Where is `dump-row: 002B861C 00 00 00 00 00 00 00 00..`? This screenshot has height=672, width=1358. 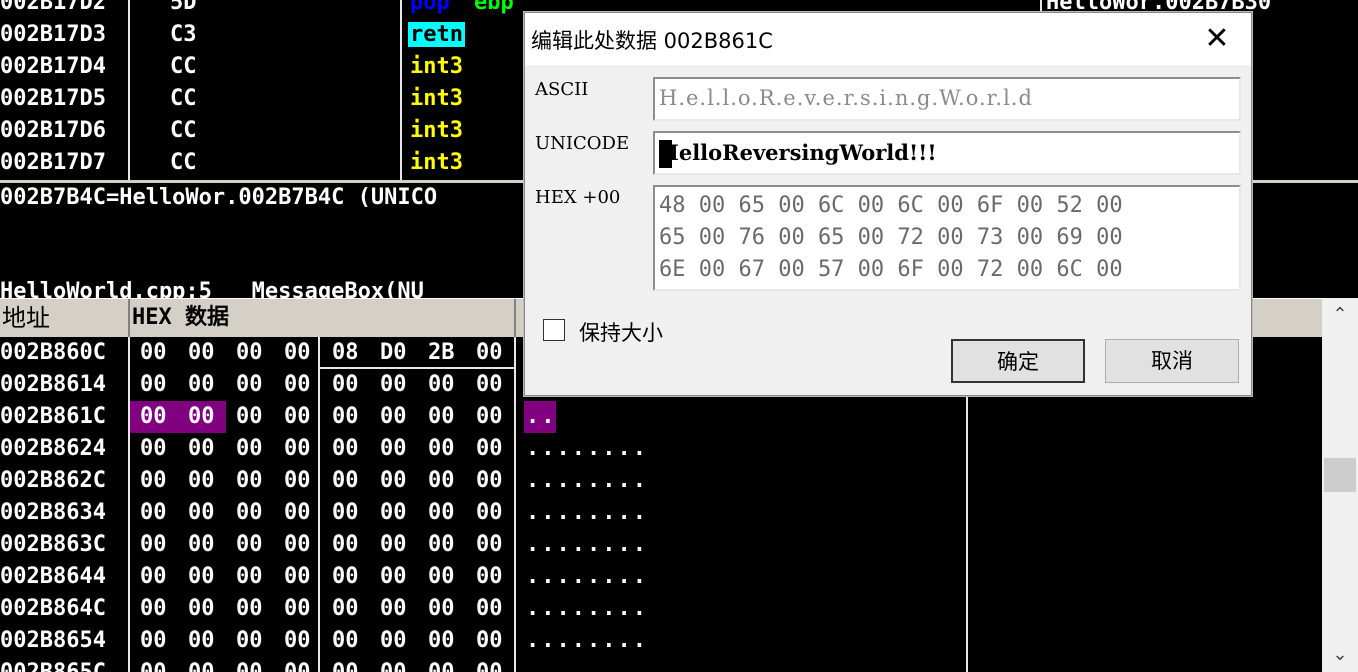
dump-row: 002B861C 00 00 00 00 00 00 00 00.. is located at coordinates (661, 417).